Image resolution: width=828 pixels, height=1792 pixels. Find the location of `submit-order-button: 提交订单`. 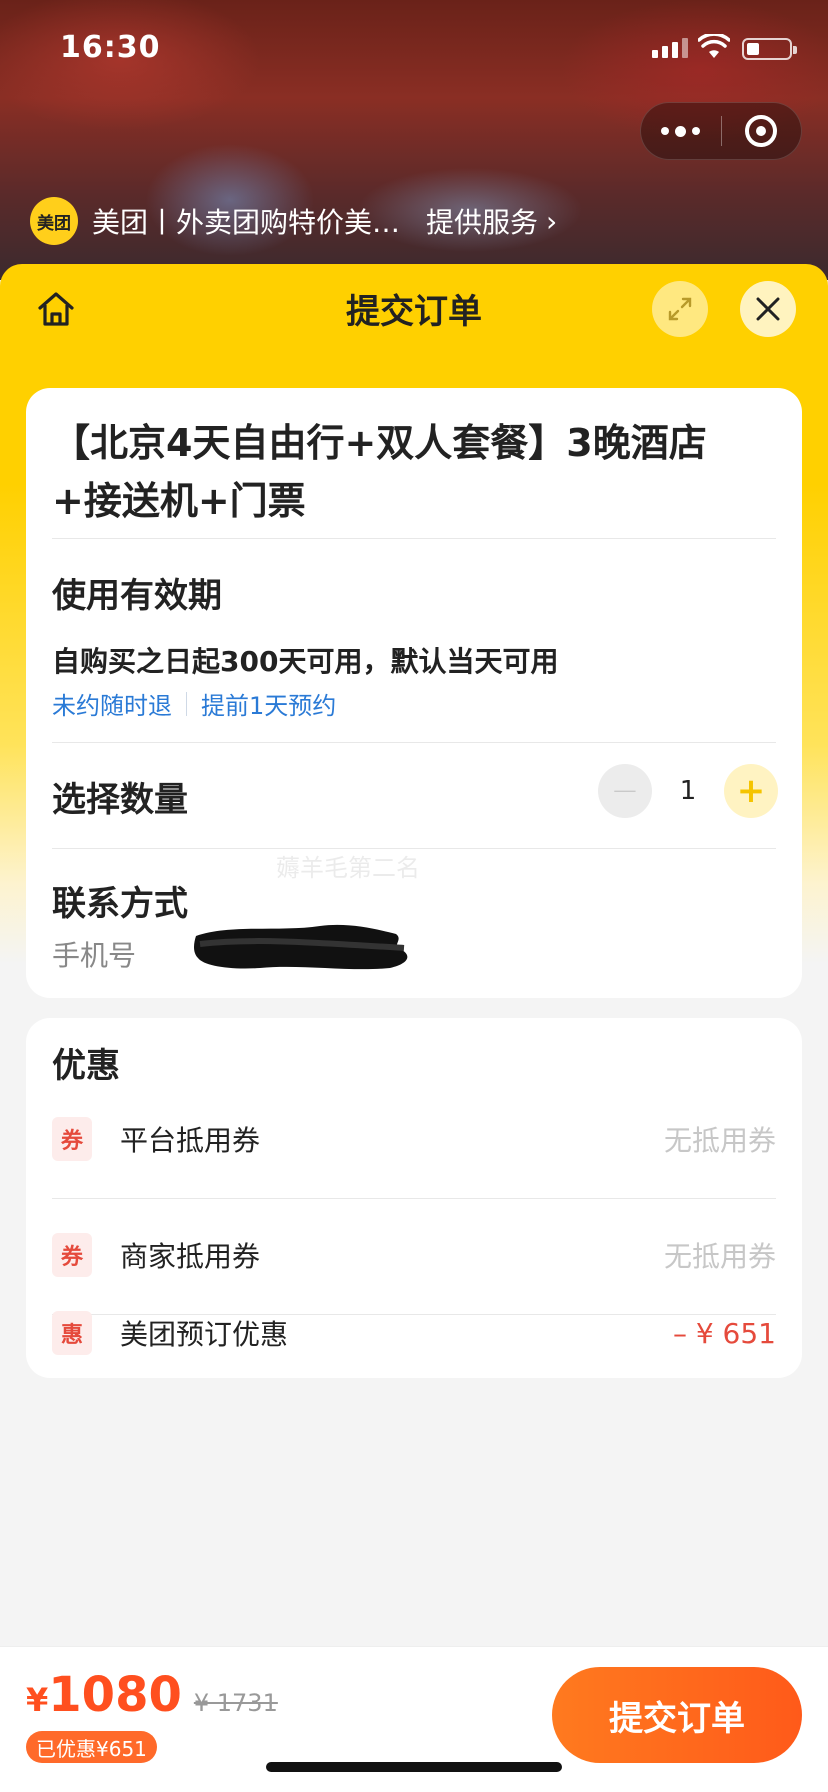

submit-order-button: 提交订单 is located at coordinates (677, 1715).